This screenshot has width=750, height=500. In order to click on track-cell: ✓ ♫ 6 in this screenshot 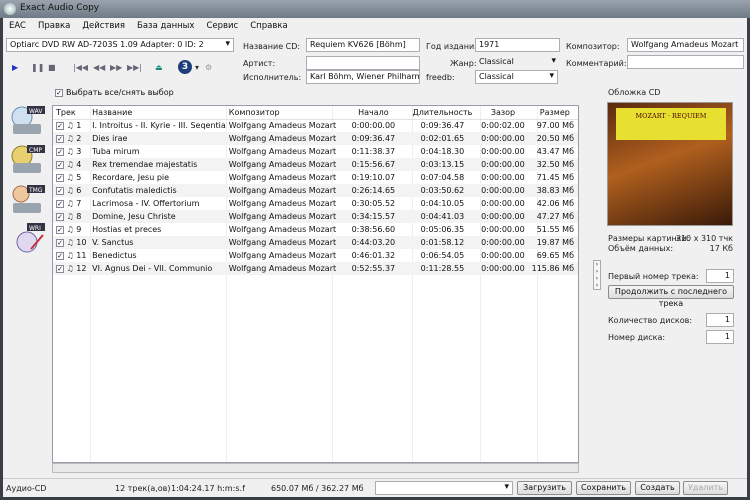, I will do `click(71, 190)`.